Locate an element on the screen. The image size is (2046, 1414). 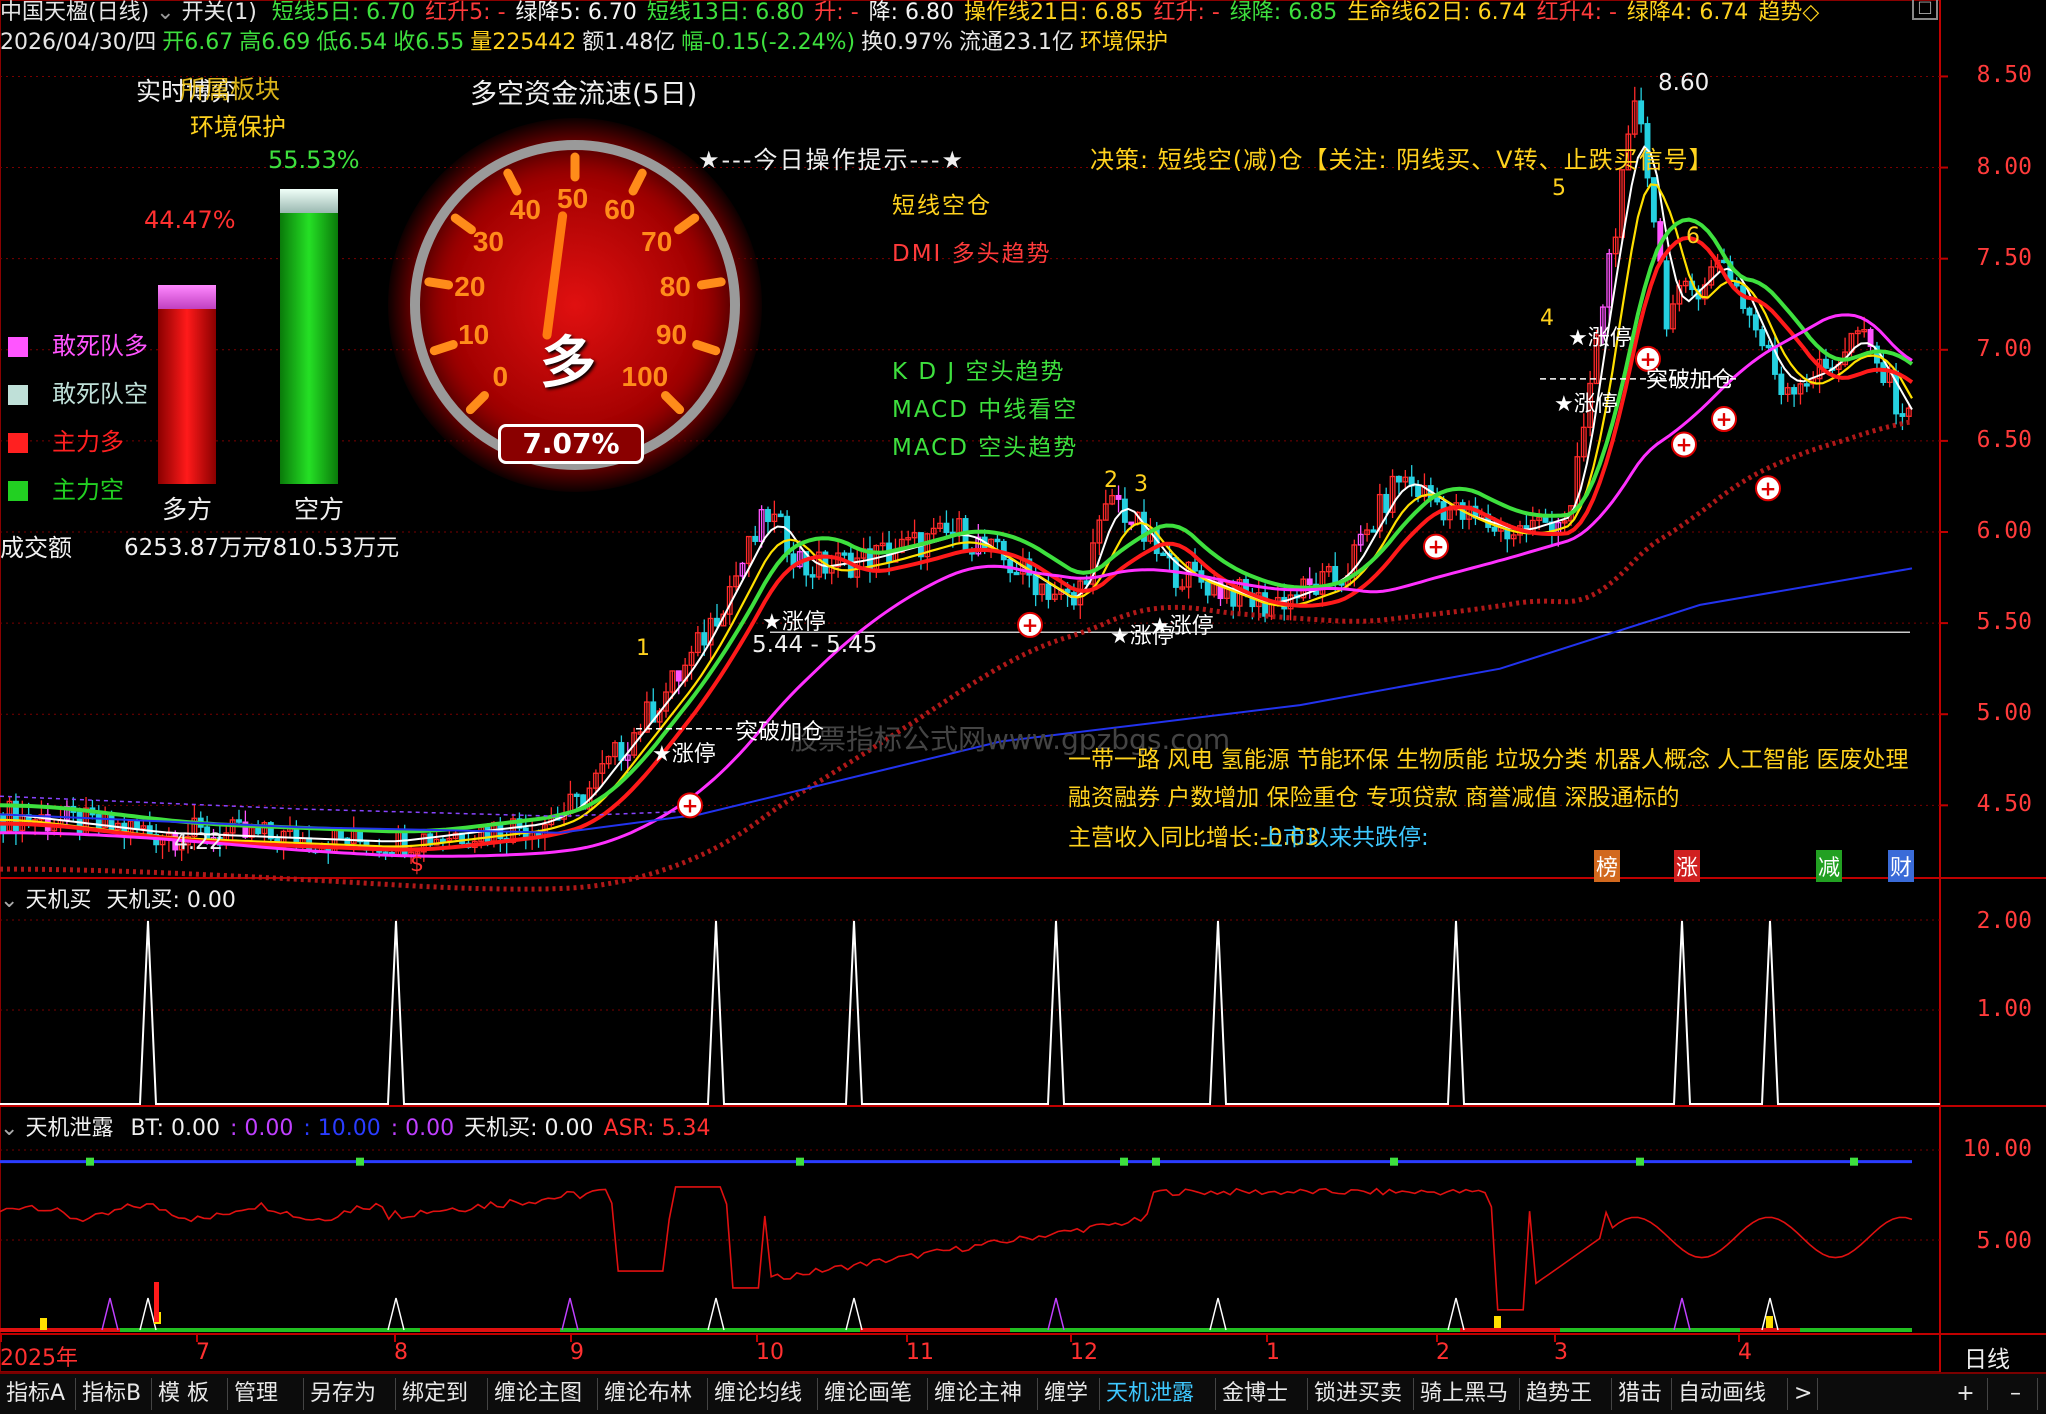
price-axis-label: 5.50 is located at coordinates (2004, 622).